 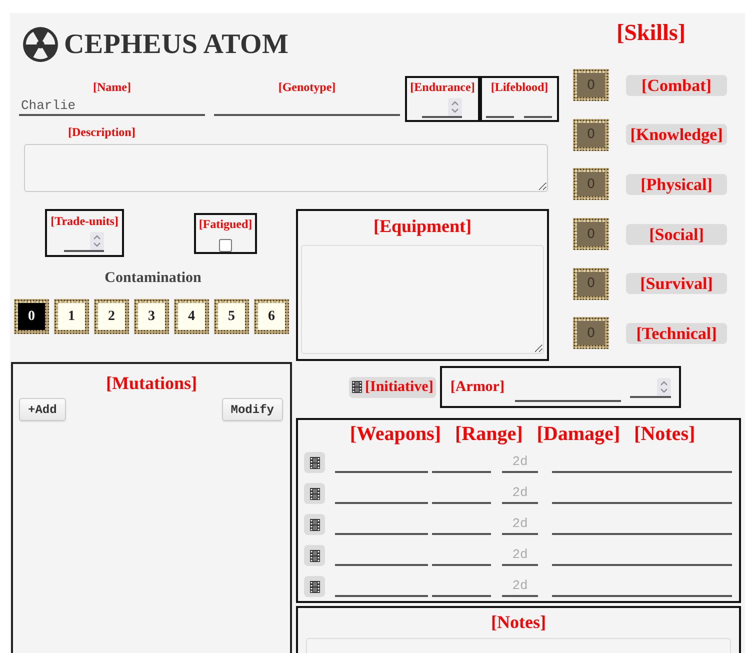 What do you see at coordinates (112, 106) in the screenshot?
I see `name-field: Charlie` at bounding box center [112, 106].